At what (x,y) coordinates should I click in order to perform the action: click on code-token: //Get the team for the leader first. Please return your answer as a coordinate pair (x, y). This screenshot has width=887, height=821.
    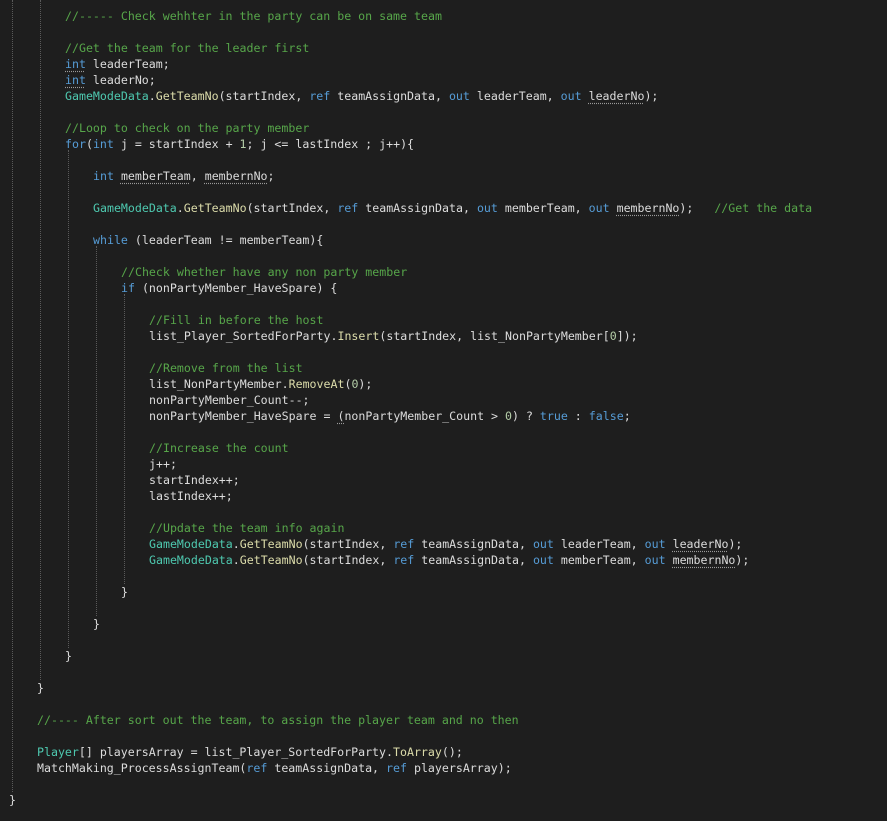
    Looking at the image, I should click on (187, 48).